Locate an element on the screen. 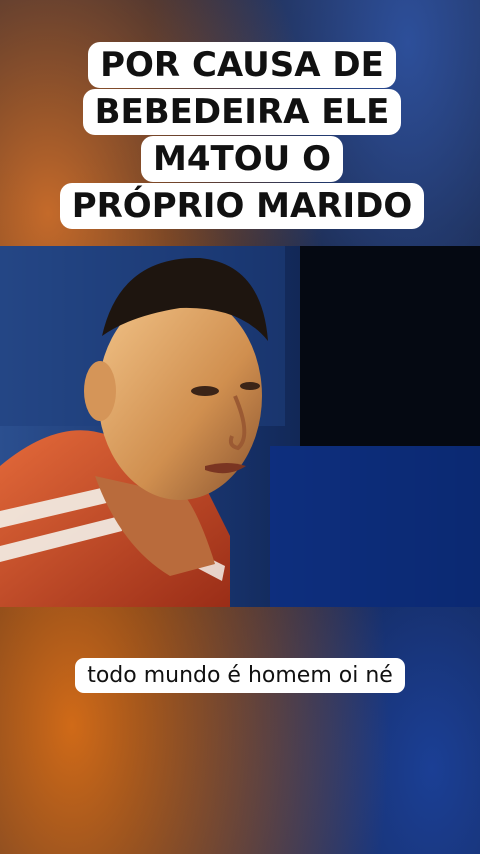  subtitle-text: todo mundo é homem oi né is located at coordinates (240, 675).